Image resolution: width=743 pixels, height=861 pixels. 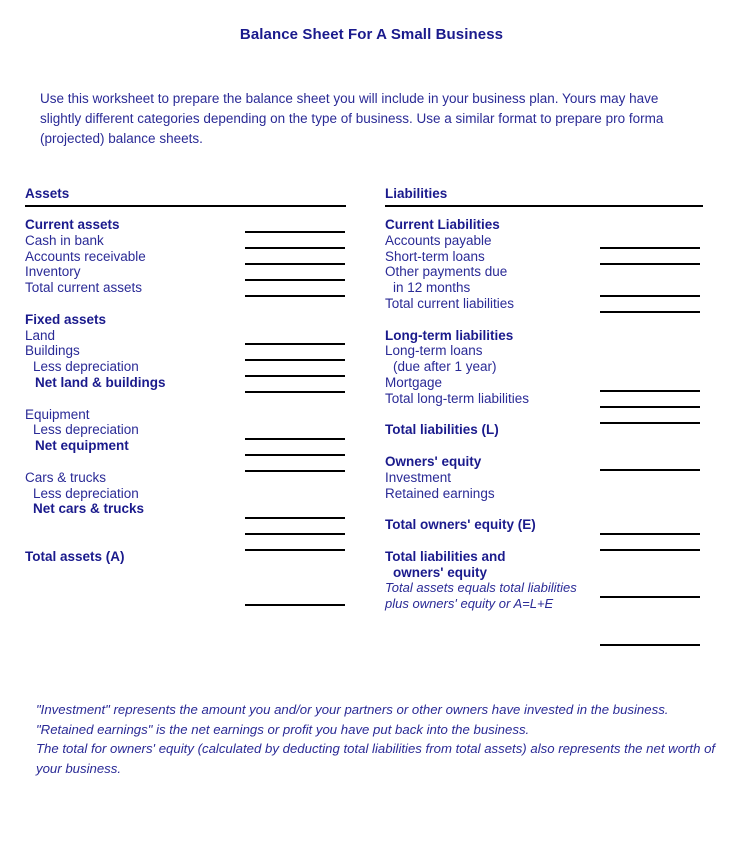 I want to click on grand-total-line-2: owners' equity, so click(x=440, y=572).